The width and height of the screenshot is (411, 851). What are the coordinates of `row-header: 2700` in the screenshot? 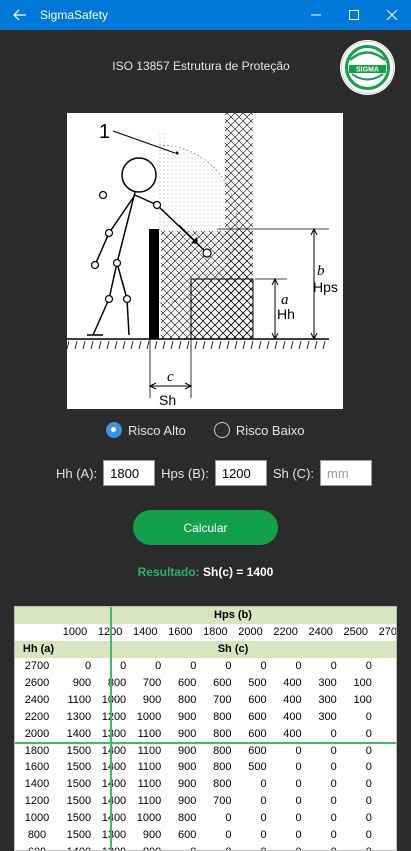 It's located at (37, 666).